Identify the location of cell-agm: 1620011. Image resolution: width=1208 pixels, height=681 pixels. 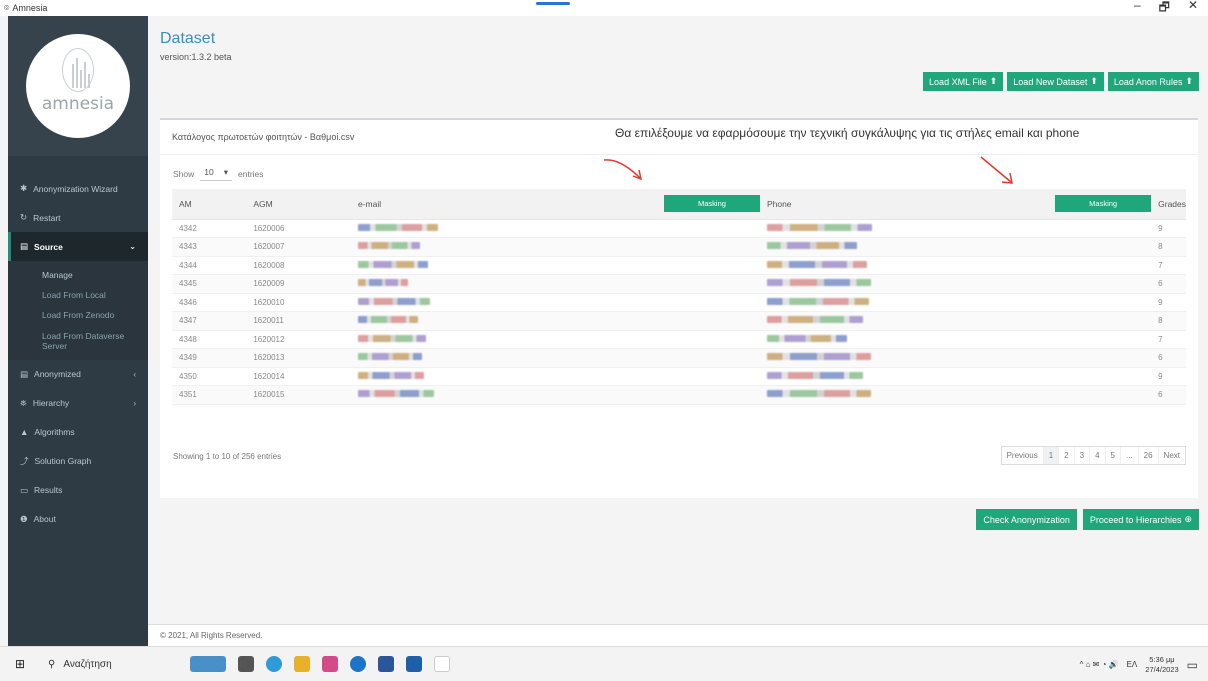
(298, 321).